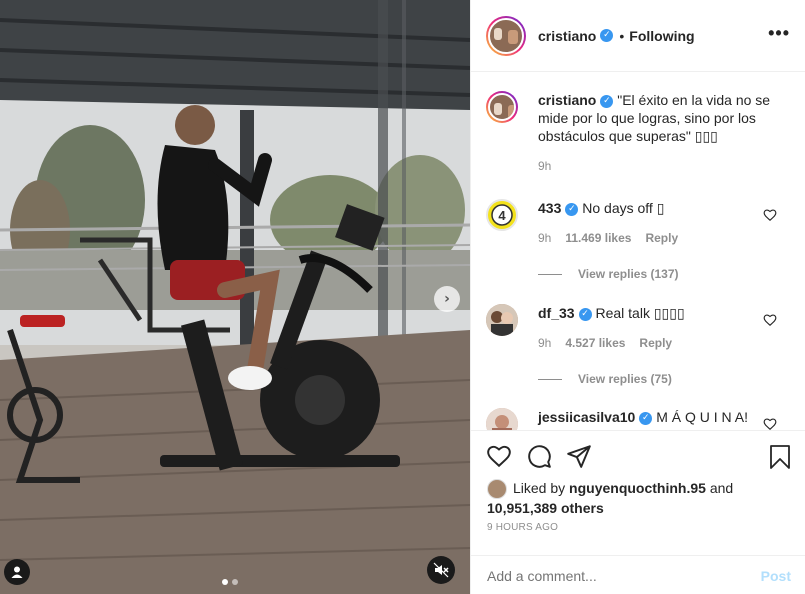 Image resolution: width=805 pixels, height=594 pixels. I want to click on post-comment-button: Post, so click(776, 576).